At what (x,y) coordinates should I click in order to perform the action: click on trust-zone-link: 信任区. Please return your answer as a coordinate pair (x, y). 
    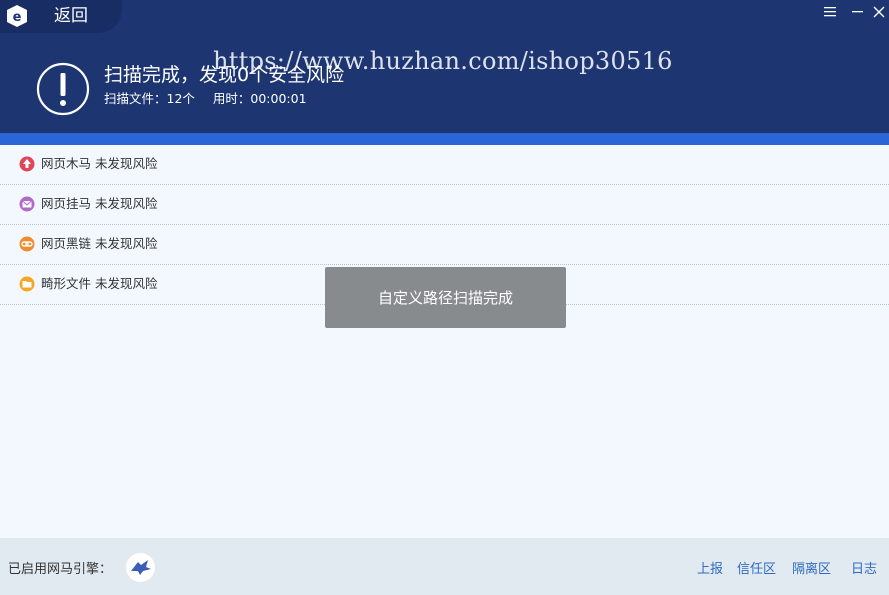
    Looking at the image, I should click on (756, 570).